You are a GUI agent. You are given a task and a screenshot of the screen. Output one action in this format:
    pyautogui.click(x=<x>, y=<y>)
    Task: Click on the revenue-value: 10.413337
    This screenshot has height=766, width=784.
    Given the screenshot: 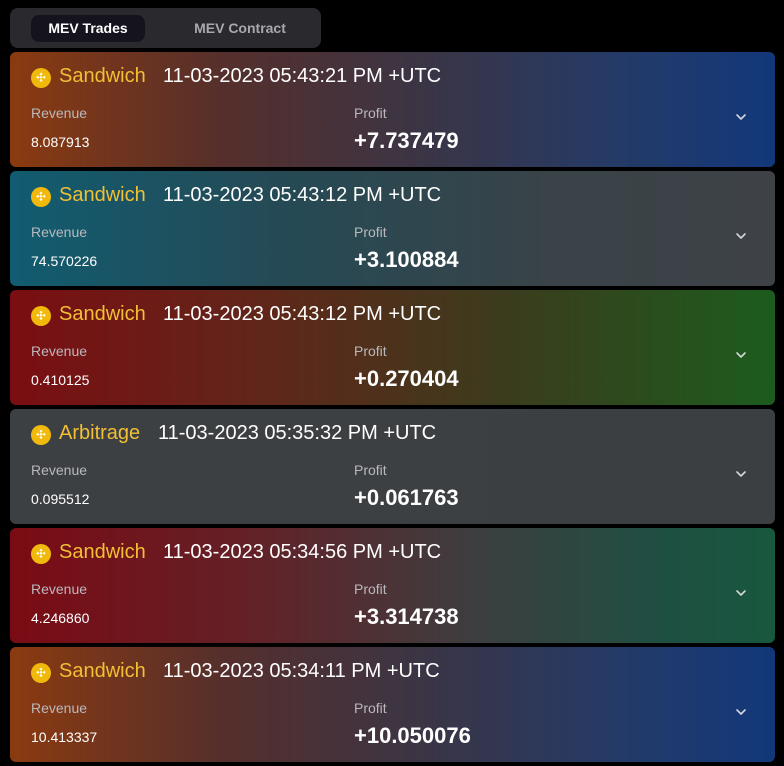 What is the action you would take?
    pyautogui.click(x=64, y=737)
    